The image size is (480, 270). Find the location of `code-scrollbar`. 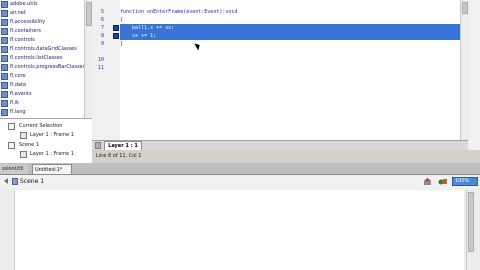

code-scrollbar is located at coordinates (464, 70).